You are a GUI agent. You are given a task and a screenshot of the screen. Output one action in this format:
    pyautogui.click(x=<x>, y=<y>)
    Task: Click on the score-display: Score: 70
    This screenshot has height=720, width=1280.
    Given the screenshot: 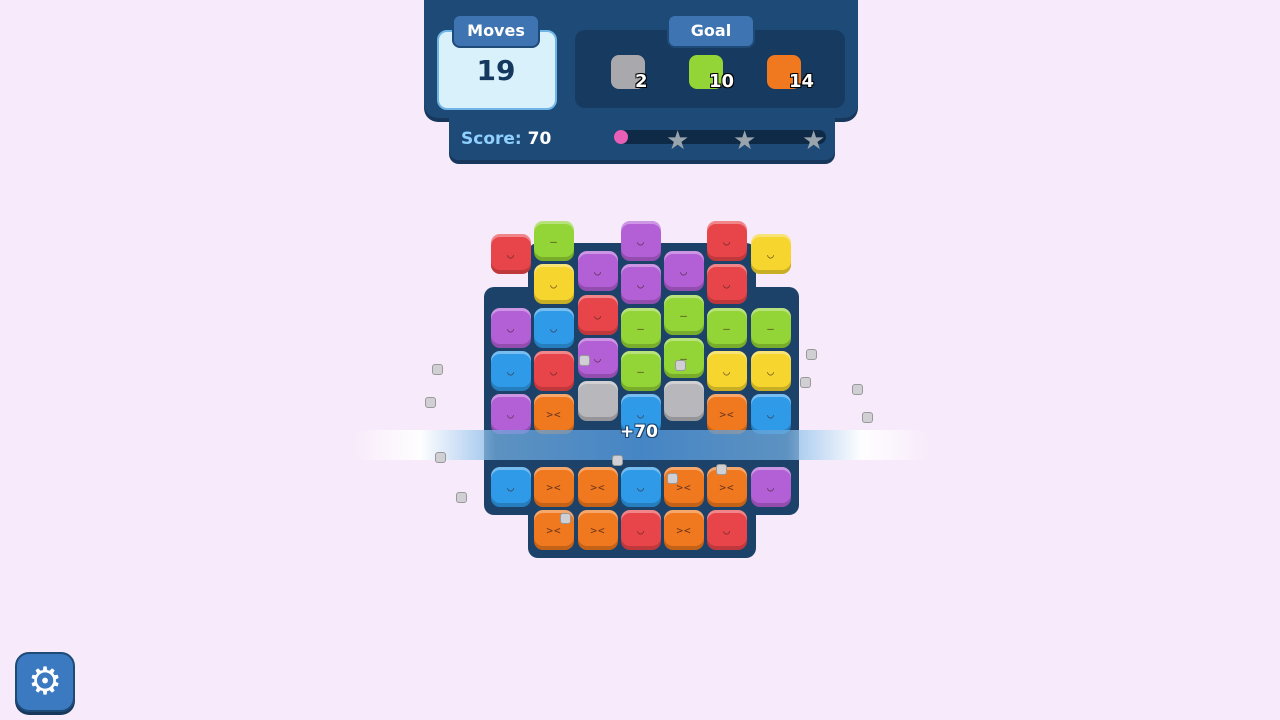 What is the action you would take?
    pyautogui.click(x=506, y=139)
    